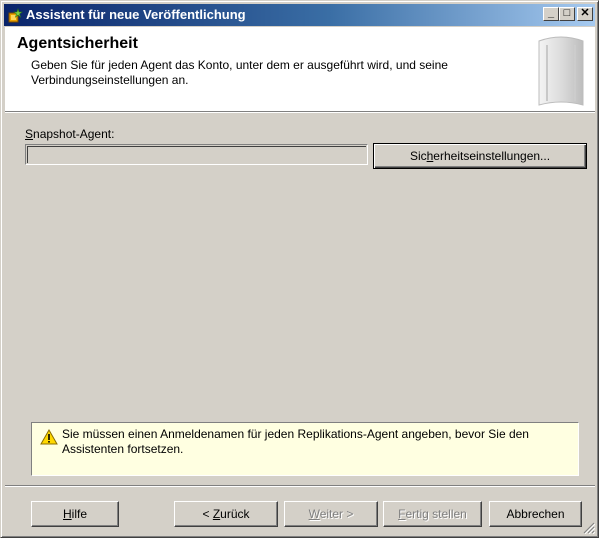 This screenshot has width=599, height=538. I want to click on resize-grip-icon, so click(589, 528).